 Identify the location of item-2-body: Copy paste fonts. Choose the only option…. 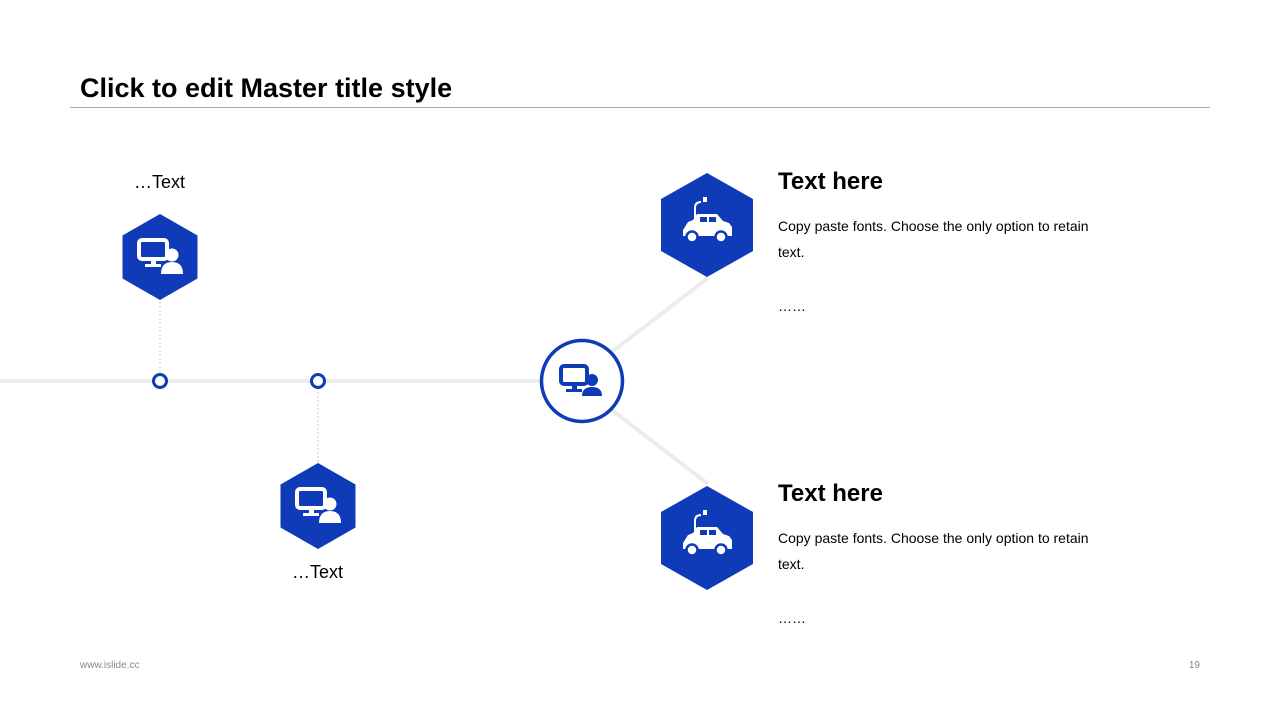
(933, 551).